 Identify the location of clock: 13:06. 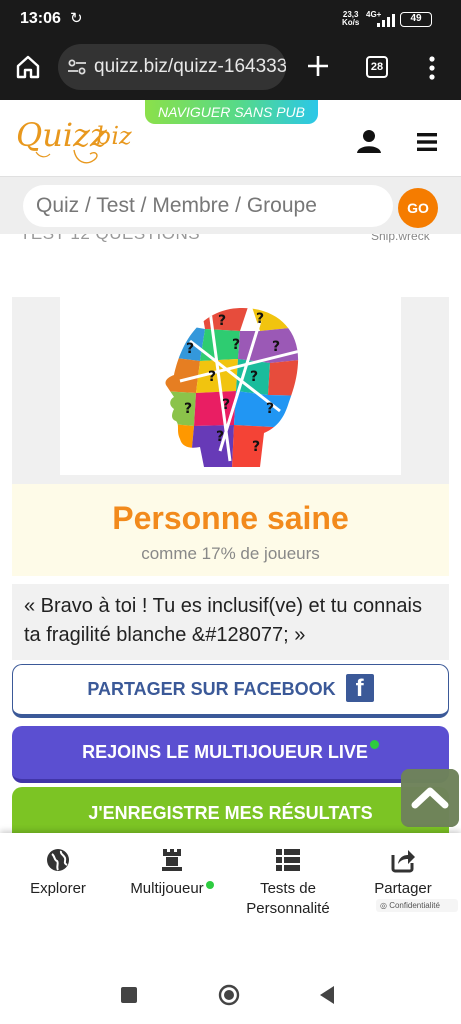
(40, 18).